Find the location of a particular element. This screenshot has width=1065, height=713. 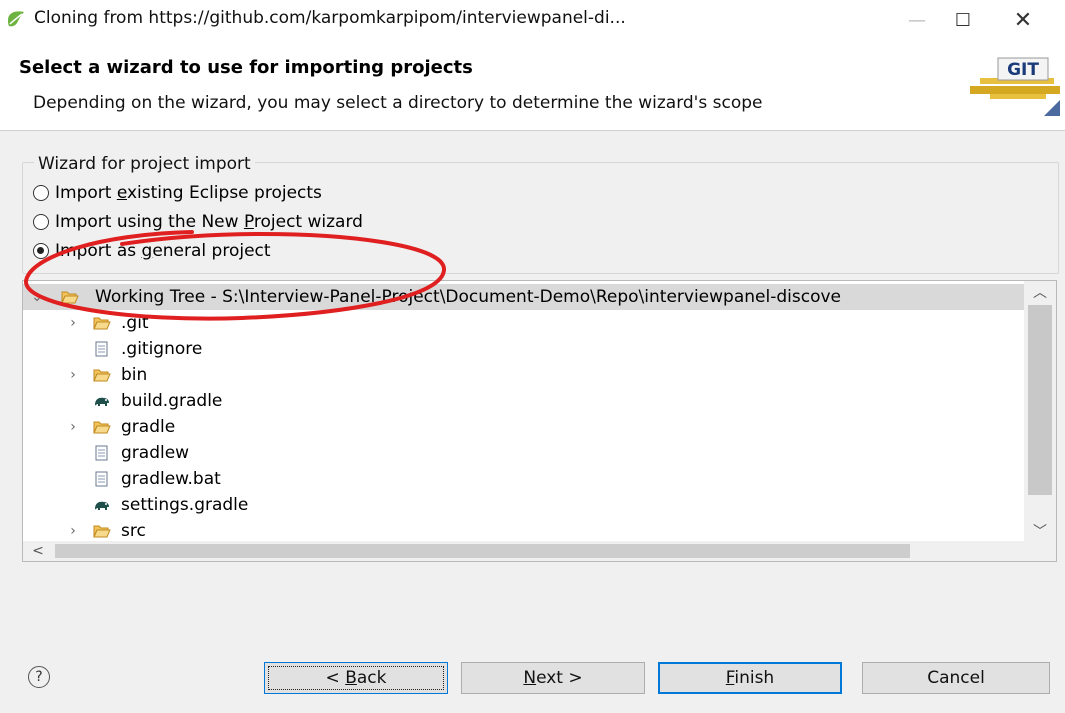

tree-item-label: bin is located at coordinates (134, 375).